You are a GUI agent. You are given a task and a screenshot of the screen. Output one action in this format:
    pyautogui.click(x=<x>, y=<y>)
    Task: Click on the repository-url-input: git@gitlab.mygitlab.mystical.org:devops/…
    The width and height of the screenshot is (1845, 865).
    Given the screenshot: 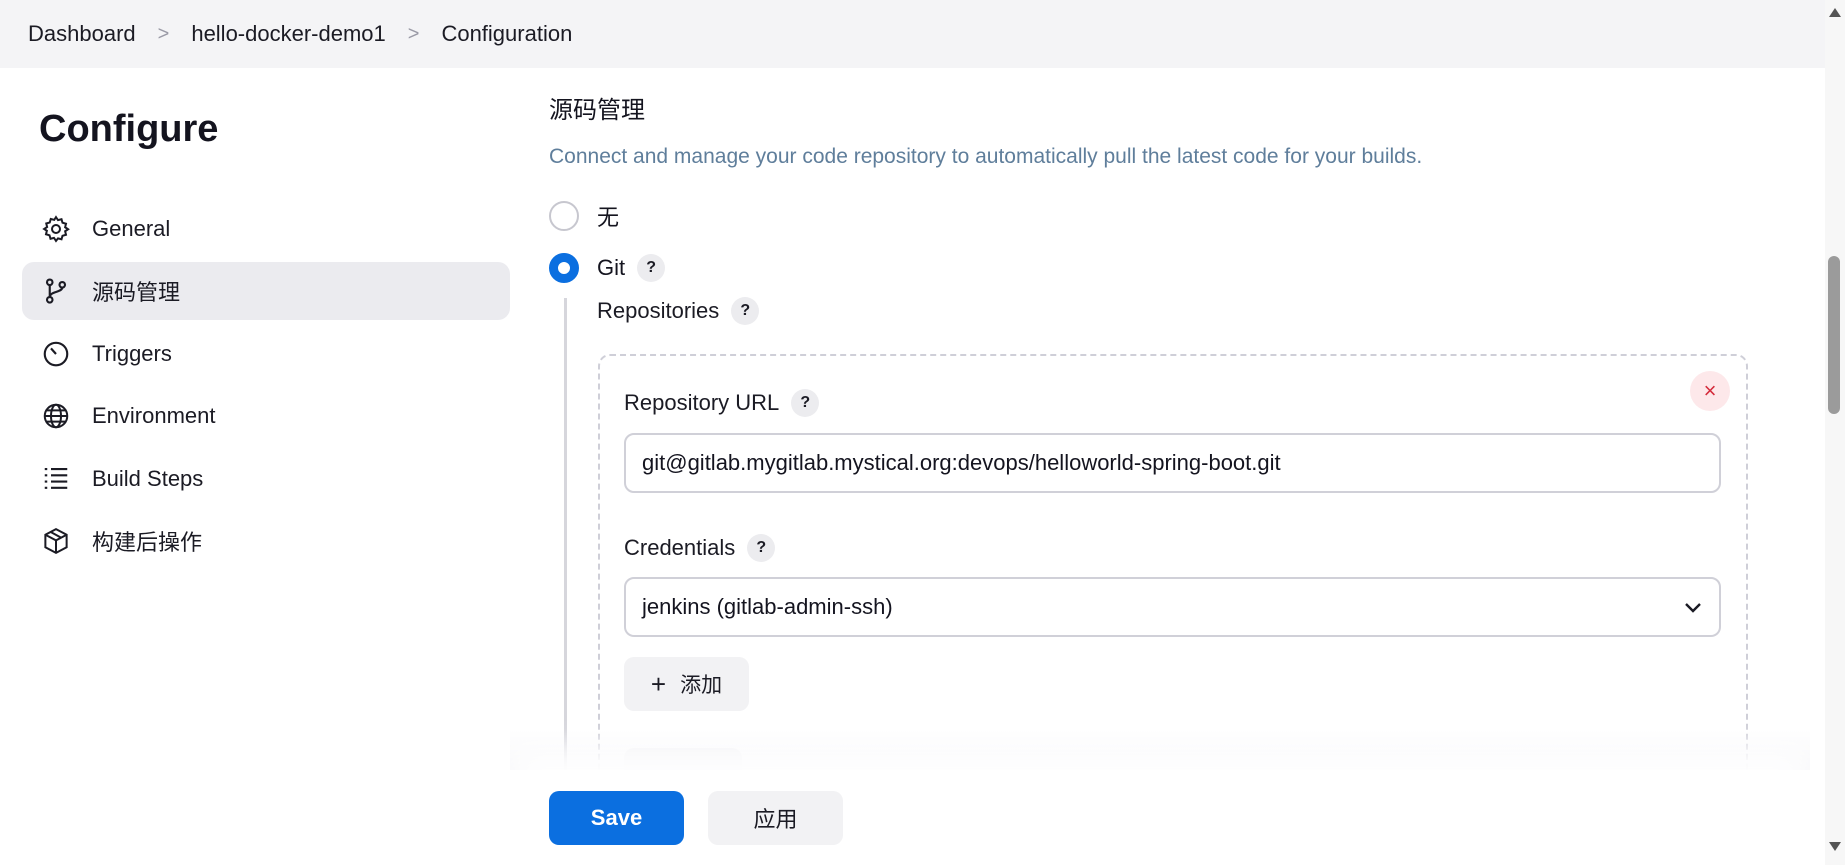 What is the action you would take?
    pyautogui.click(x=1172, y=463)
    